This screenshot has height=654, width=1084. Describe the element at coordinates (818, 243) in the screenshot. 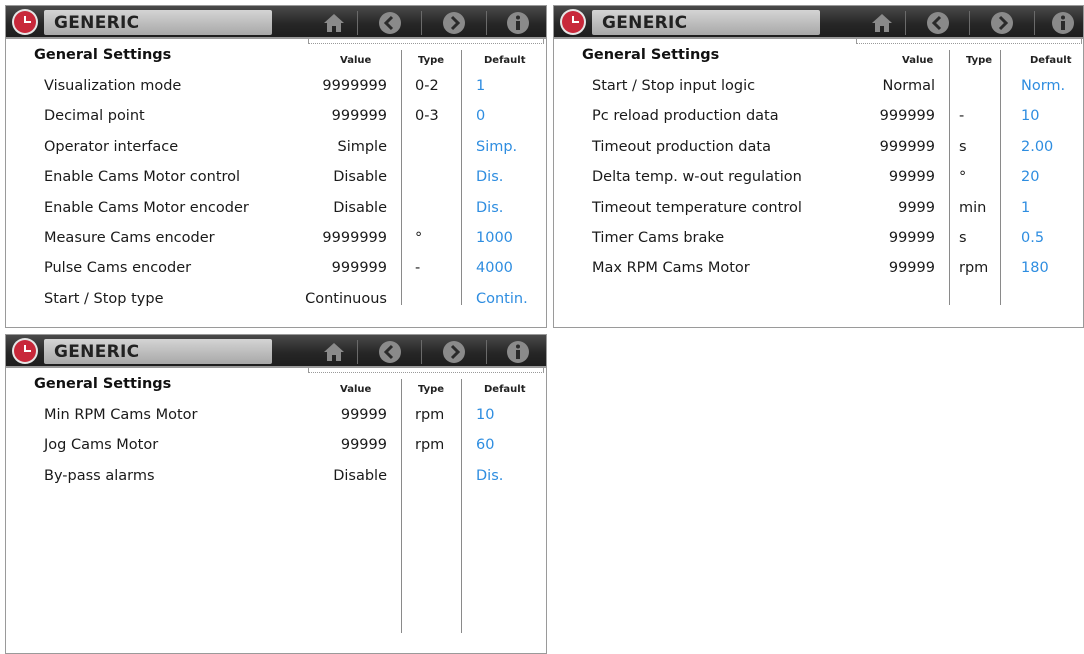

I see `setting-row: Timer Cams brake 99999 s 0.5` at that location.